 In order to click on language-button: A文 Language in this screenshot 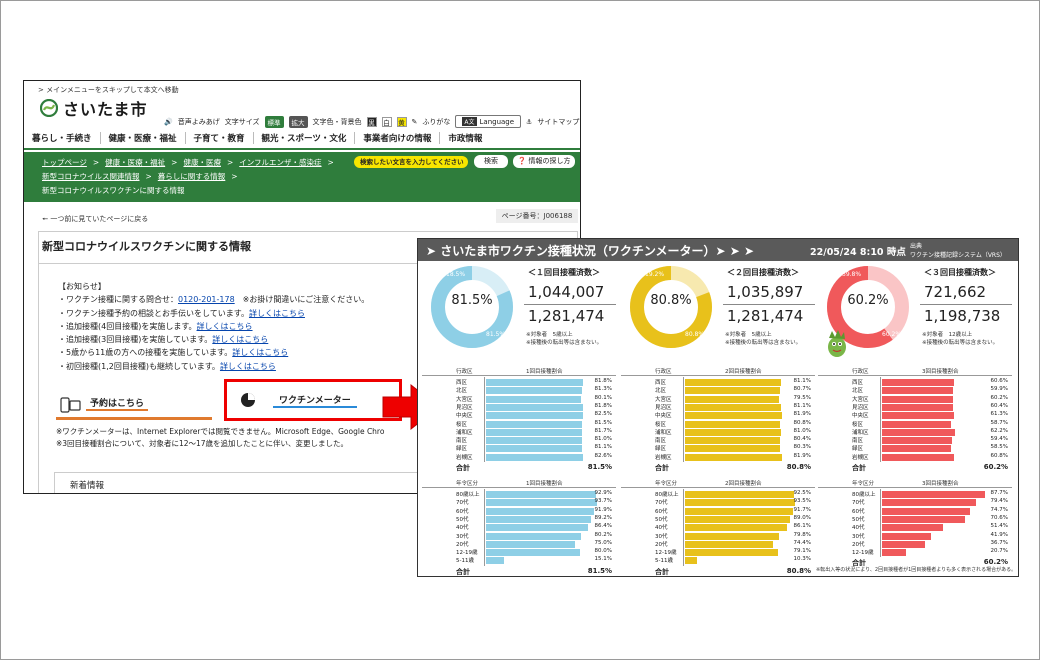, I will do `click(488, 121)`.